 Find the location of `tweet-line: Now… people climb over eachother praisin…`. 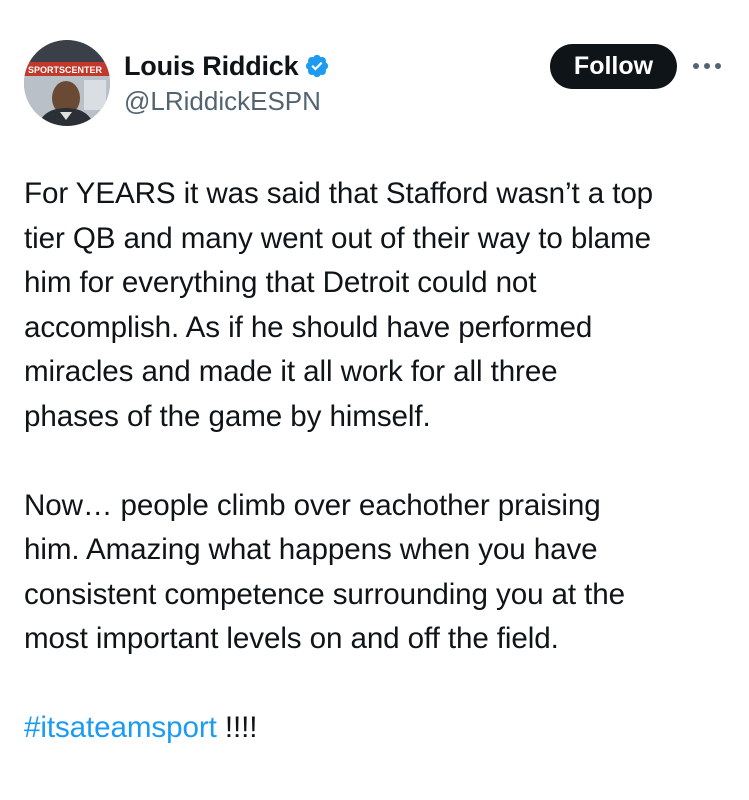

tweet-line: Now… people climb over eachother praisin… is located at coordinates (312, 505).